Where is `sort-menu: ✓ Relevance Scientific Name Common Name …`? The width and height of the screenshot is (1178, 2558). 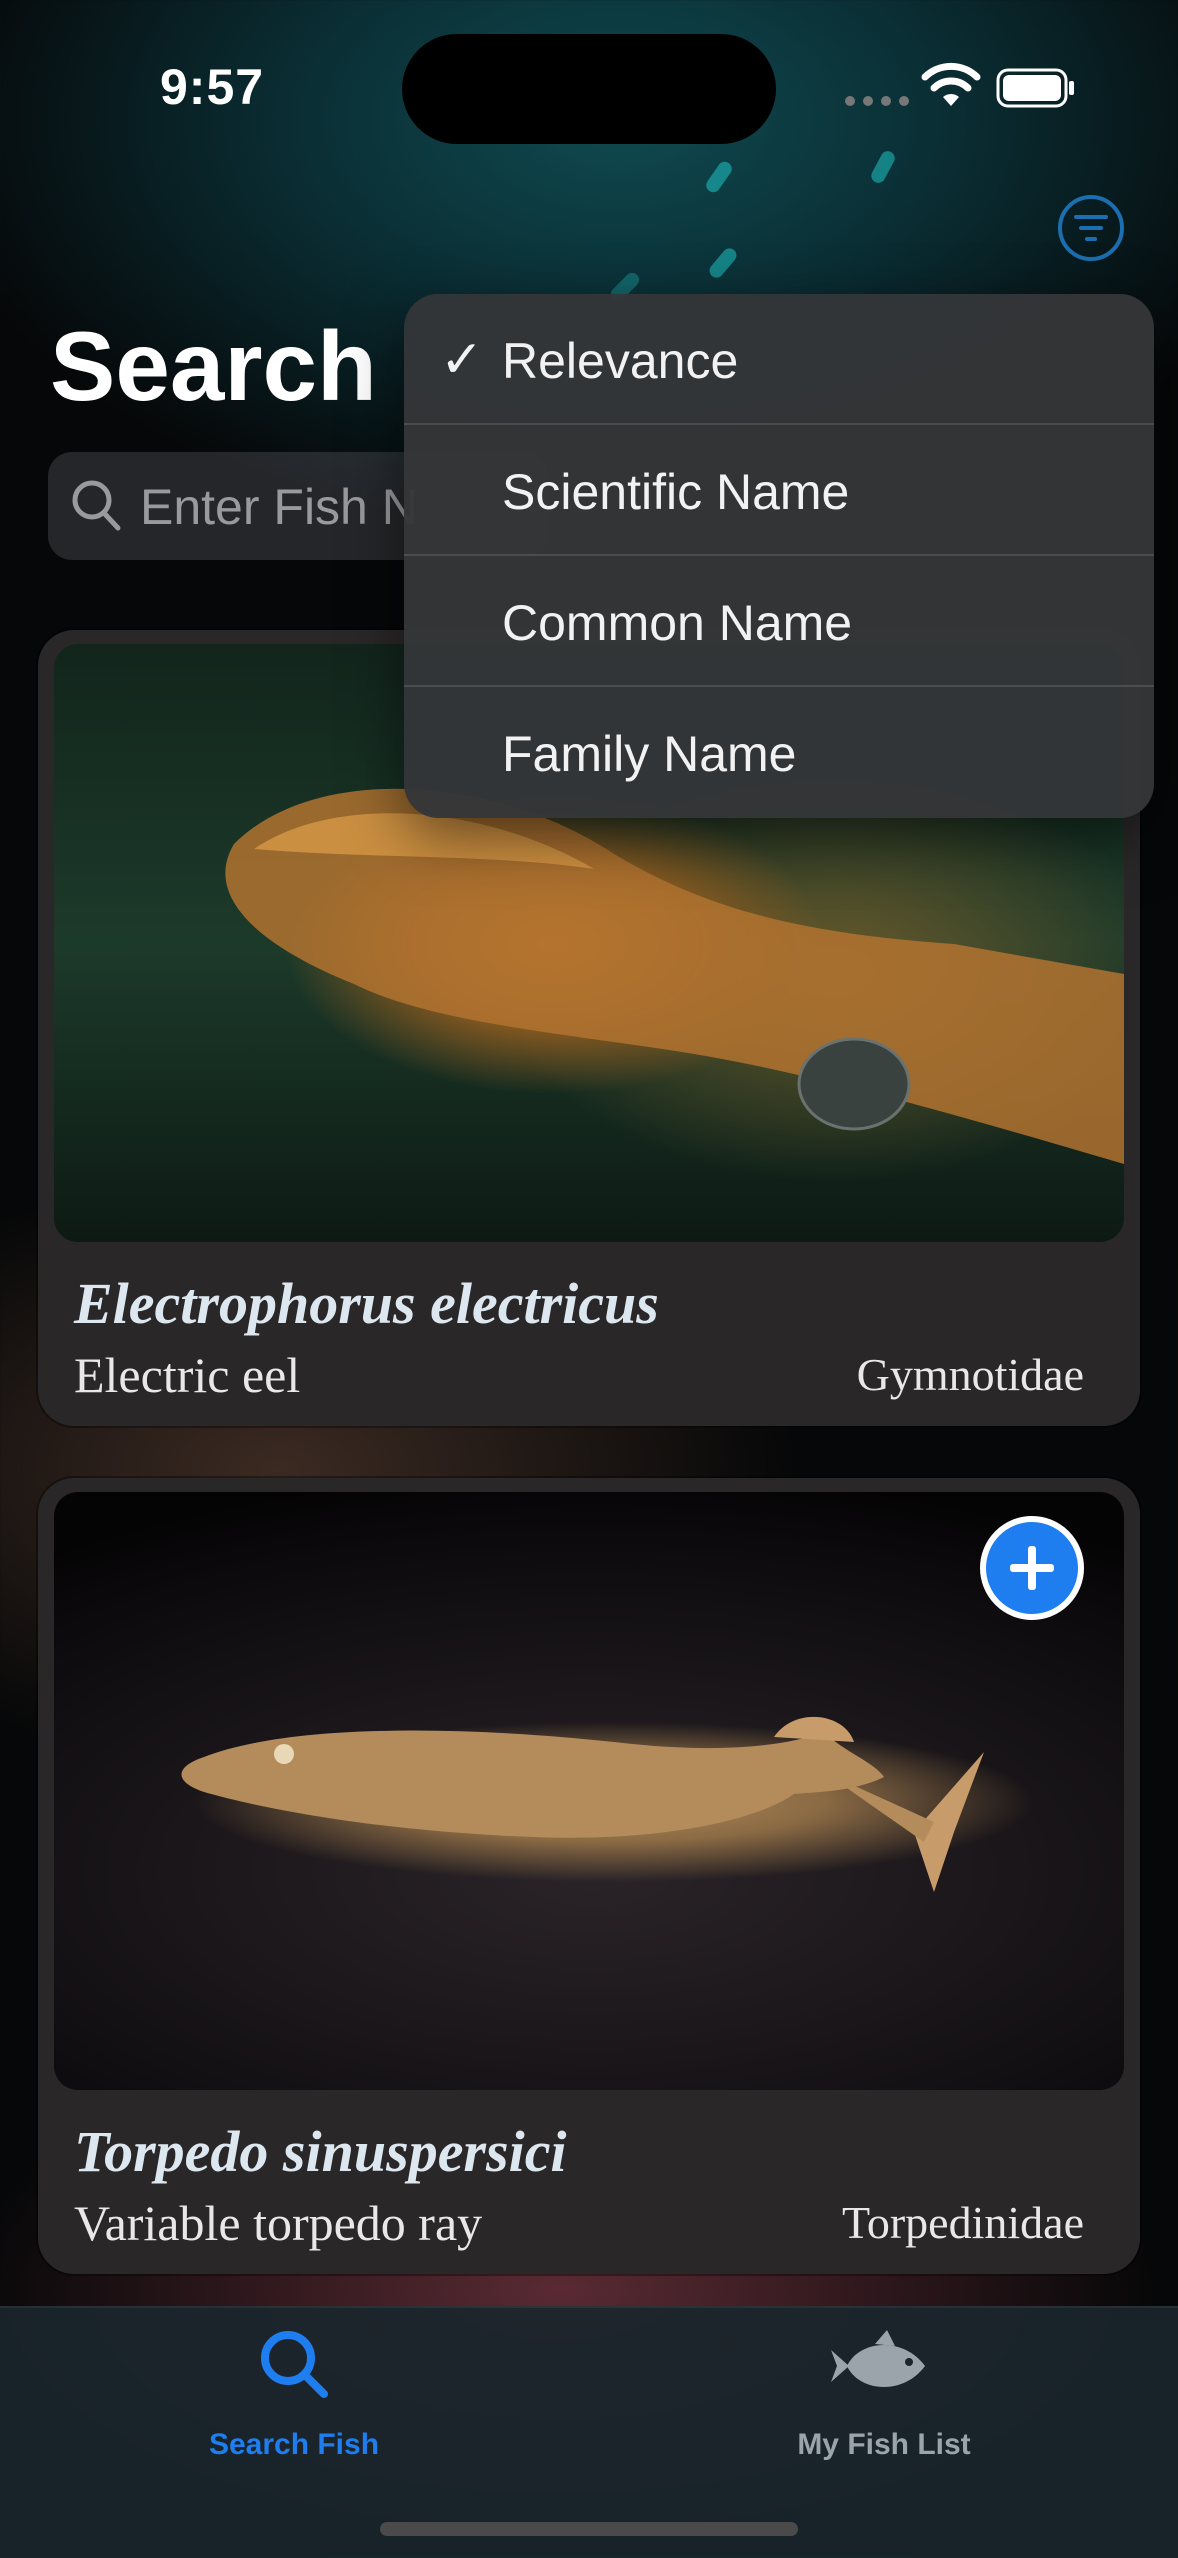
sort-menu: ✓ Relevance Scientific Name Common Name … is located at coordinates (779, 556).